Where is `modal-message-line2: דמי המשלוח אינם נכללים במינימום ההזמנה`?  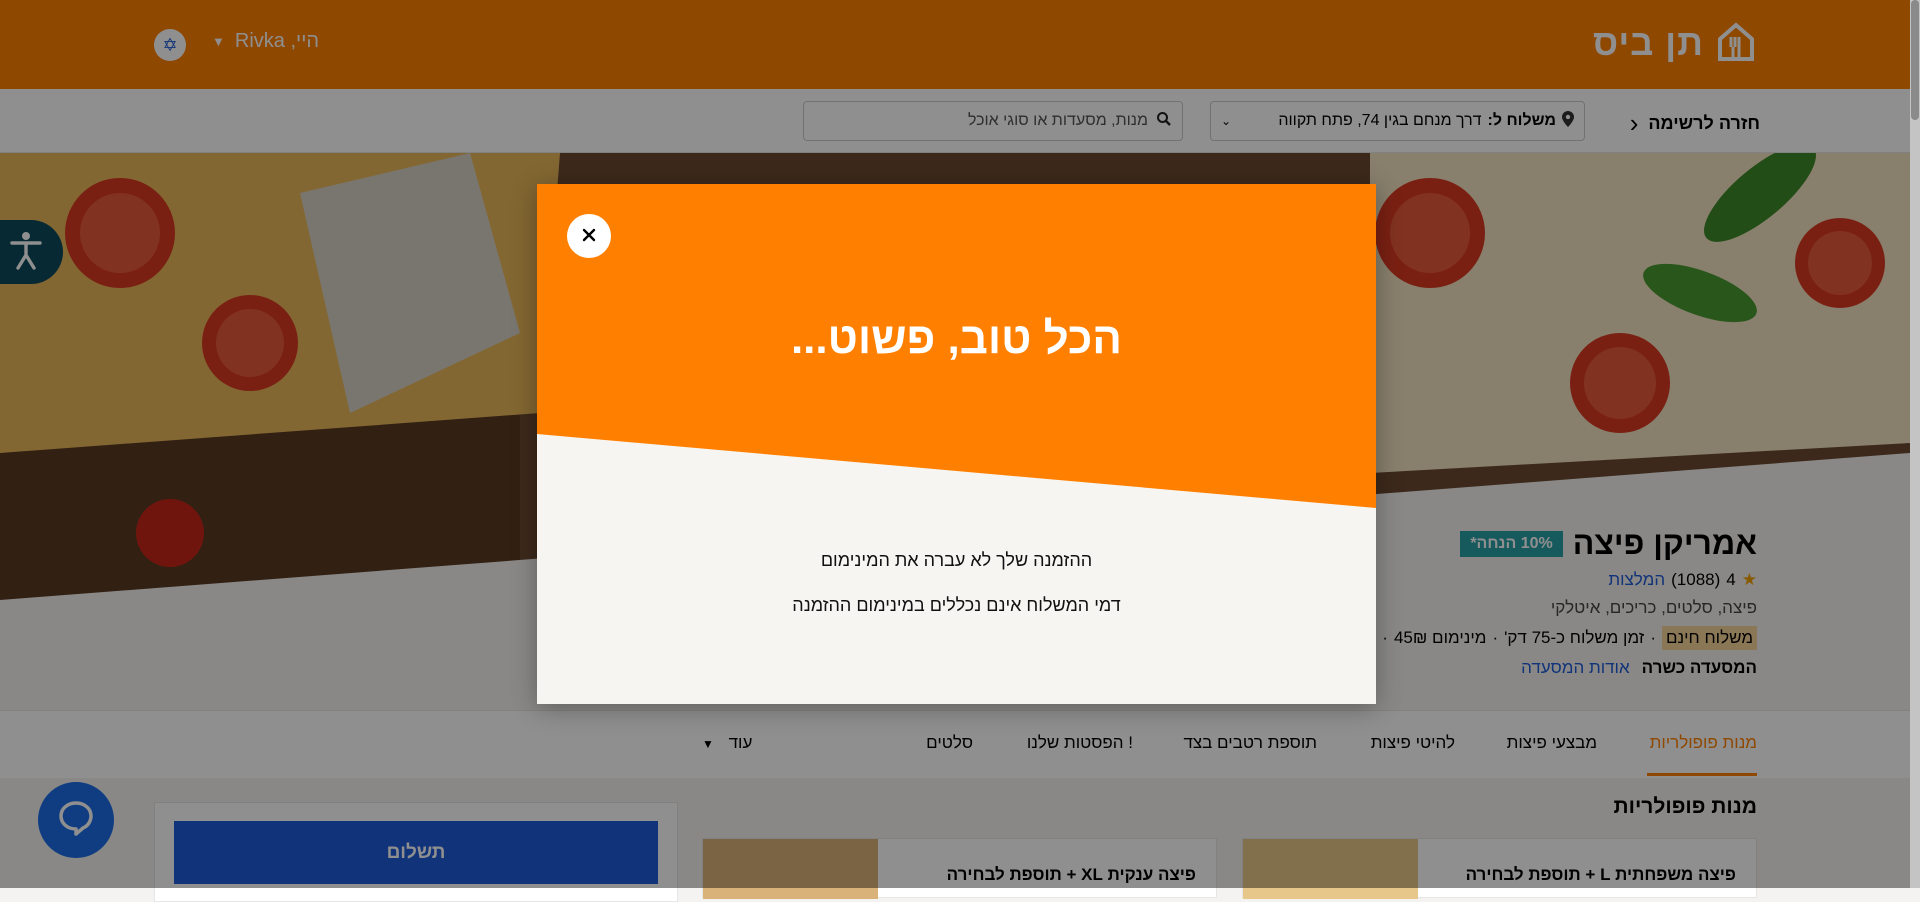
modal-message-line2: דמי המשלוח אינם נכללים במינימום ההזמנה is located at coordinates (956, 605).